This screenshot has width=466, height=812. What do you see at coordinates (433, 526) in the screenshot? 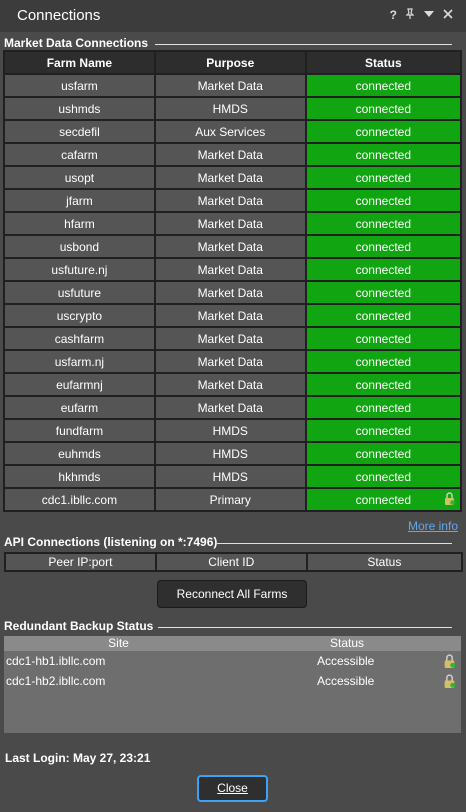
I see `more-info-link: More info` at bounding box center [433, 526].